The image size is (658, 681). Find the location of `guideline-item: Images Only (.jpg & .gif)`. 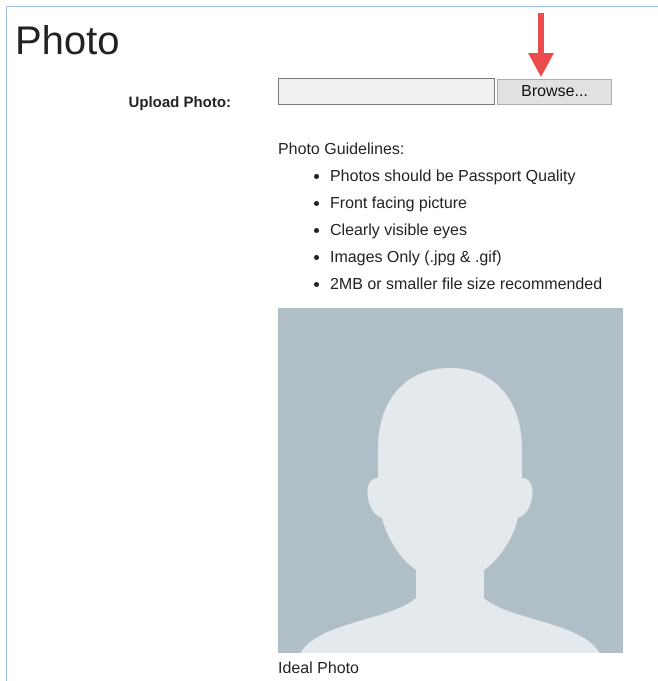

guideline-item: Images Only (.jpg & .gif) is located at coordinates (416, 258).